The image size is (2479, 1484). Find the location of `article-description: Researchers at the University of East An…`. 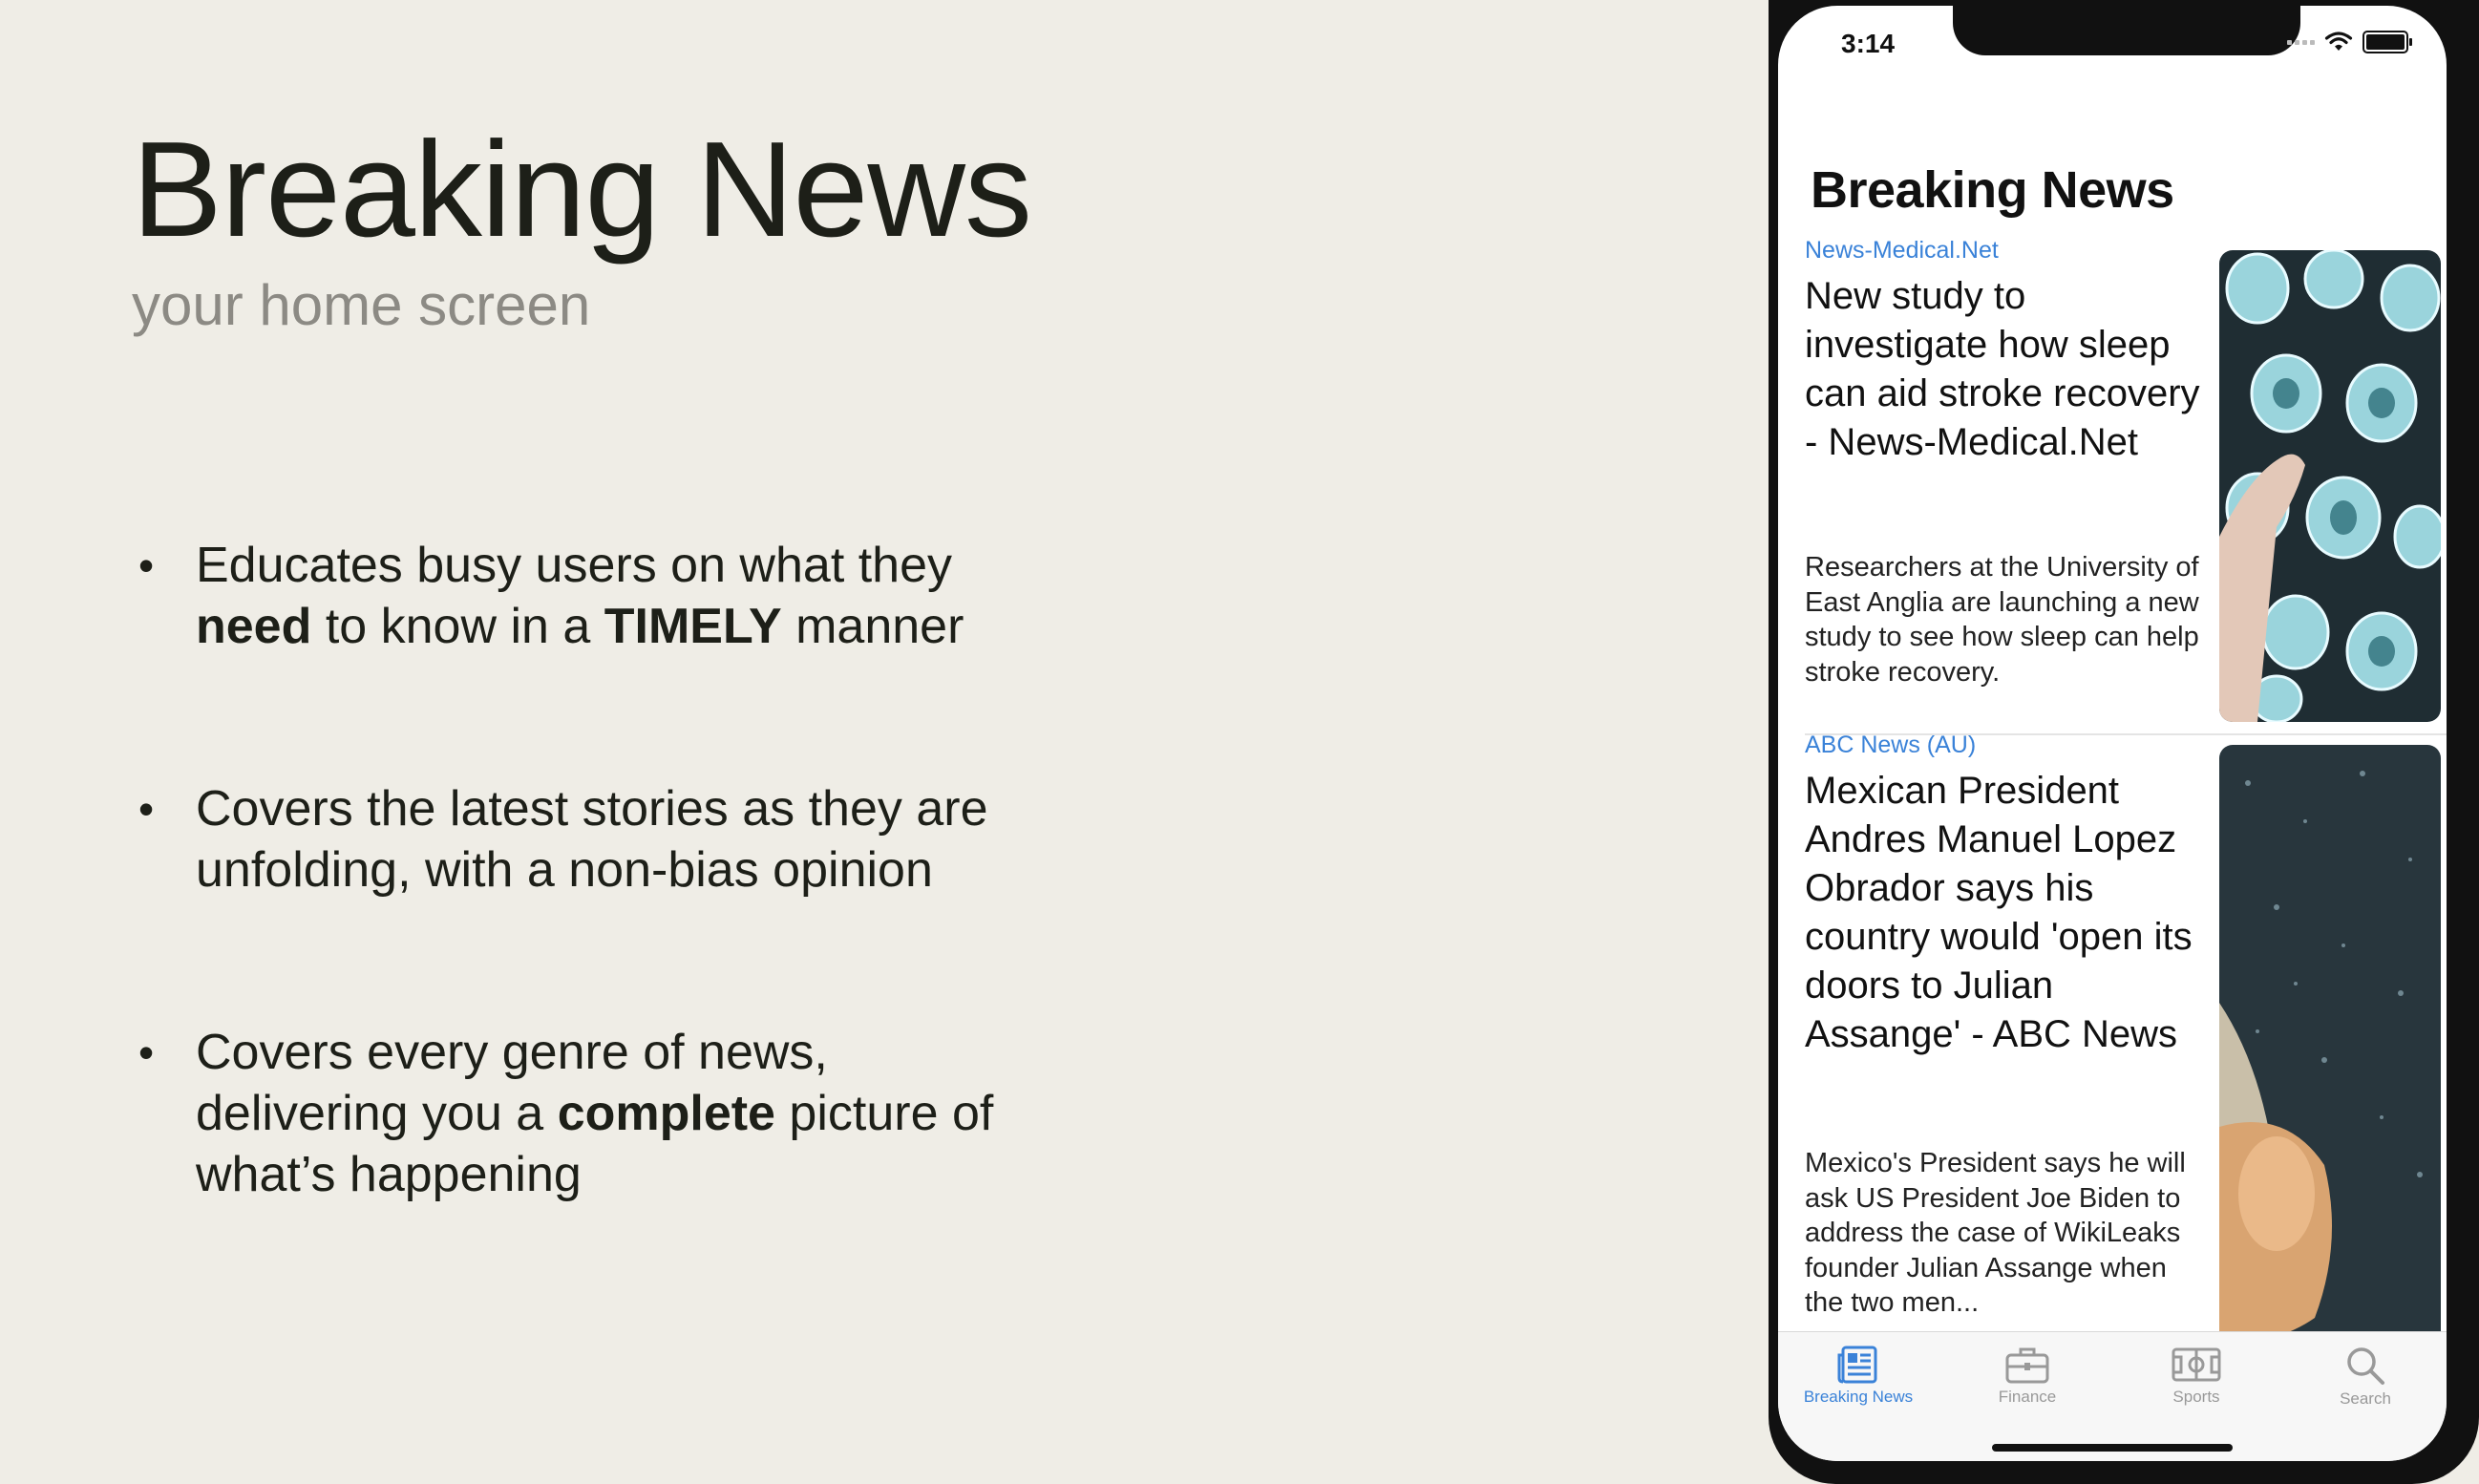

article-description: Researchers at the University of East An… is located at coordinates (2002, 620).